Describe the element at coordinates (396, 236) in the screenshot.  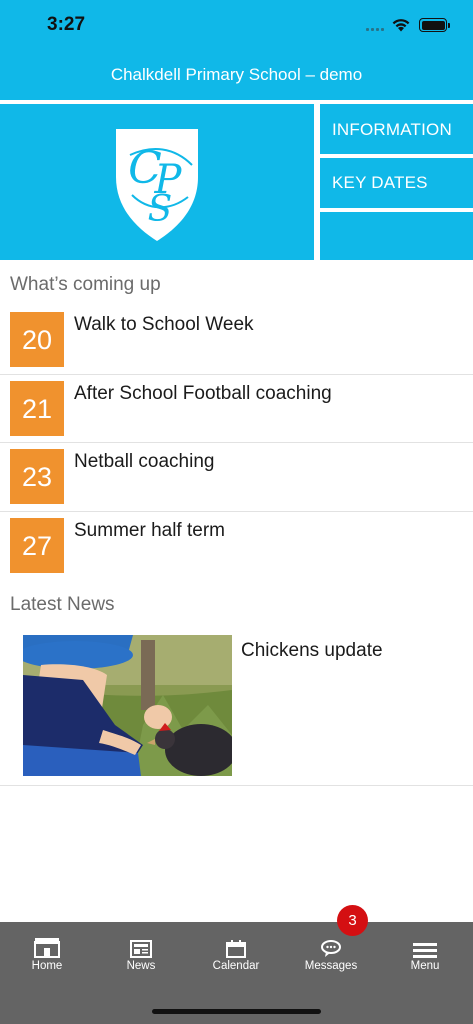
I see `empty-tile` at that location.